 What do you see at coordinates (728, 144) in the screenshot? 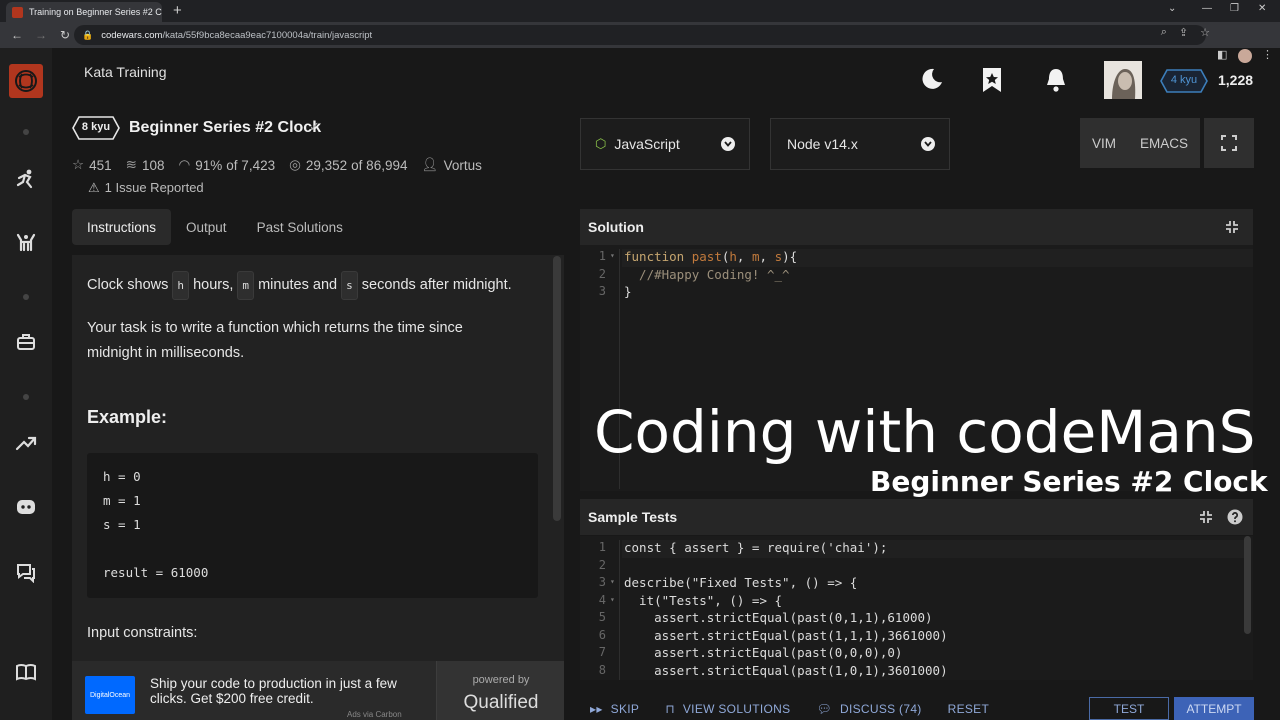
I see `chevron-down-icon` at bounding box center [728, 144].